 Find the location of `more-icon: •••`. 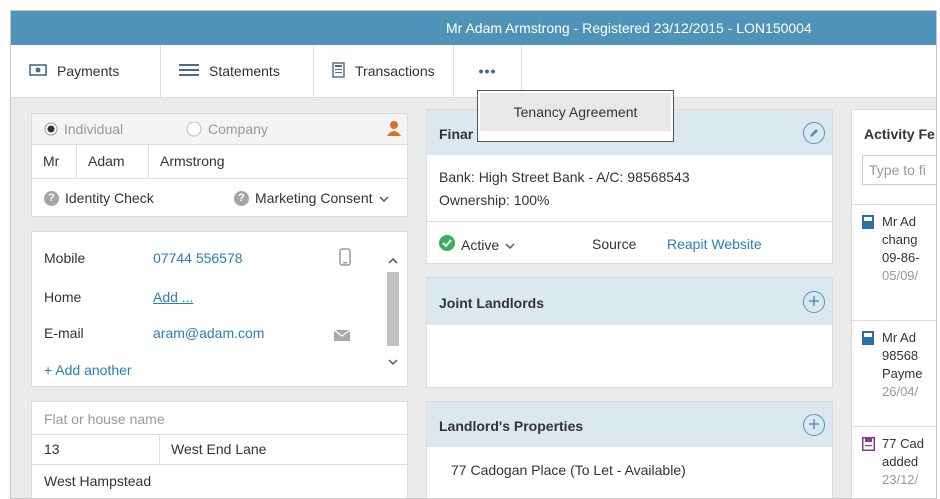

more-icon: ••• is located at coordinates (487, 71).